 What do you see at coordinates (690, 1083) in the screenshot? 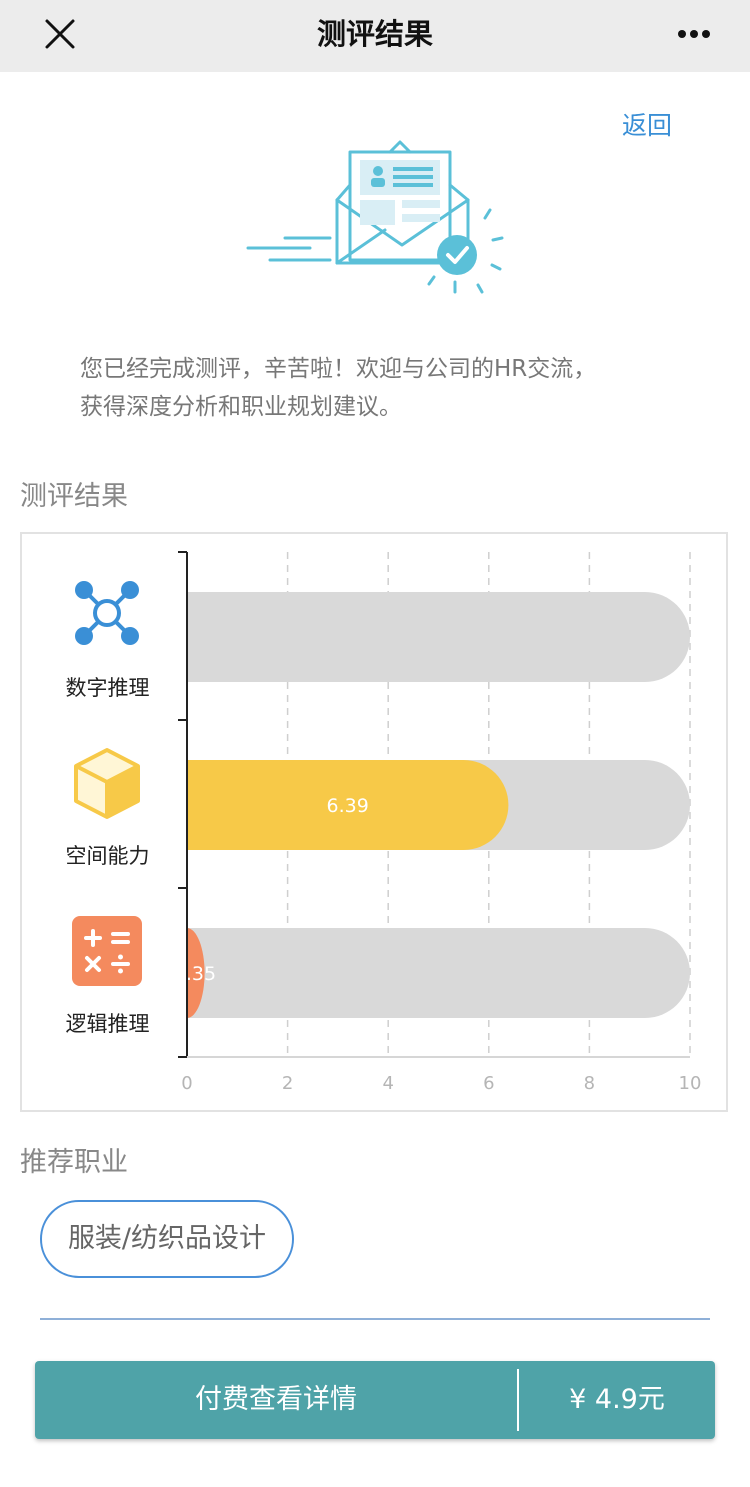
I see `x-tick-label: 10` at bounding box center [690, 1083].